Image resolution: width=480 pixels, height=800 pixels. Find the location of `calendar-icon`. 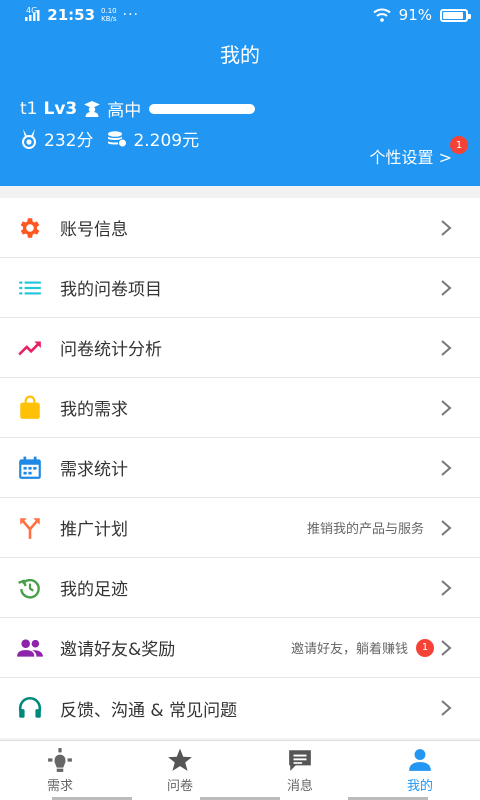

calendar-icon is located at coordinates (30, 468).